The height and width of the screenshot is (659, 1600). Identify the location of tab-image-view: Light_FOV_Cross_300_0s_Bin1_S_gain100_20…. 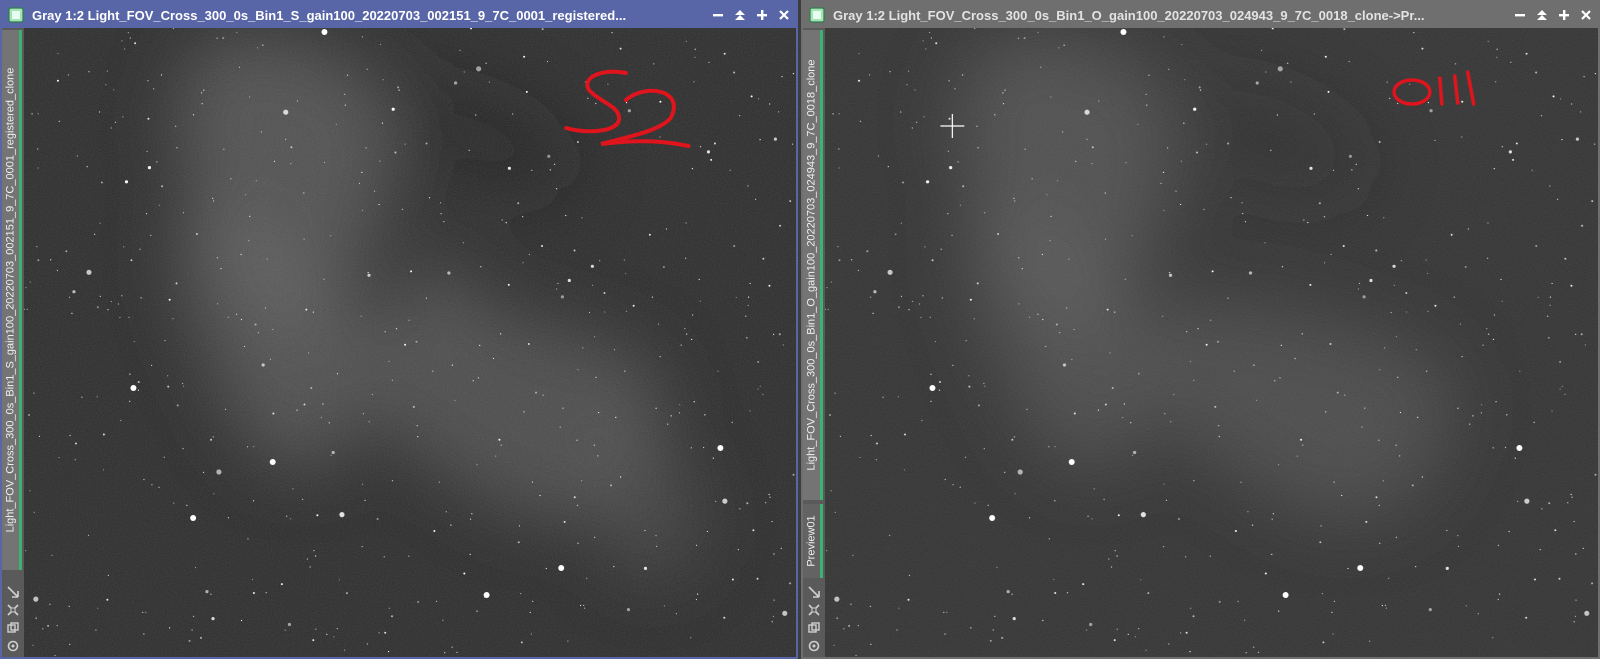
(12, 300).